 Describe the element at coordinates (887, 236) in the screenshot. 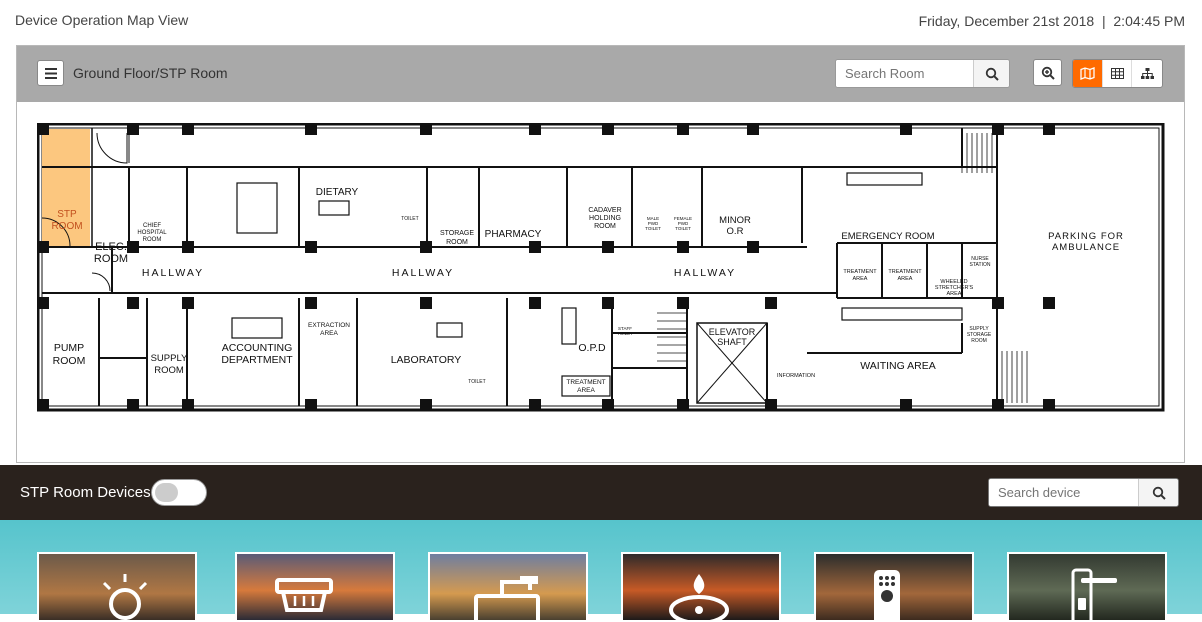

I see `emergency-room-label: EMERGENCY ROOM` at that location.